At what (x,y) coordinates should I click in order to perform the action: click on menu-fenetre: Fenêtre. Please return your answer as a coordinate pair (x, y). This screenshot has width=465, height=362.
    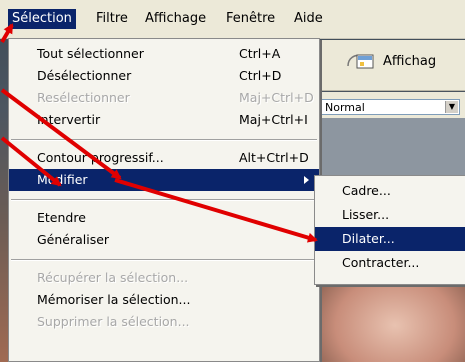
    Looking at the image, I should click on (250, 19).